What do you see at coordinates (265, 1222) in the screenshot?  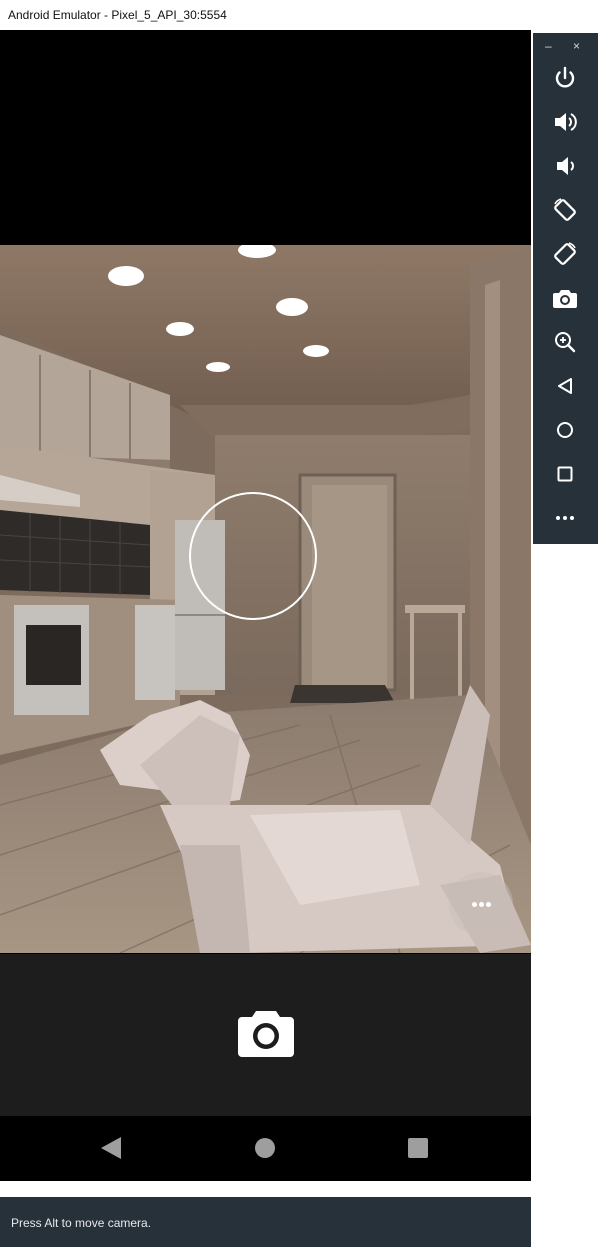 I see `emulator-status-bar: Press Alt to move camera.` at bounding box center [265, 1222].